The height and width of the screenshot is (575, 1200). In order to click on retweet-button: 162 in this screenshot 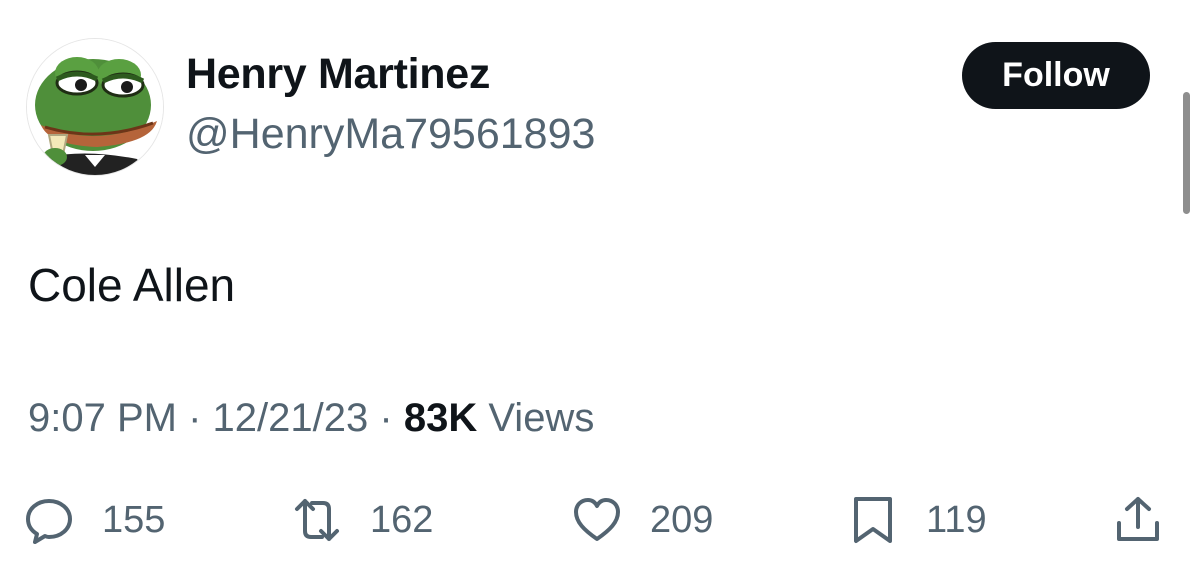, I will do `click(362, 520)`.